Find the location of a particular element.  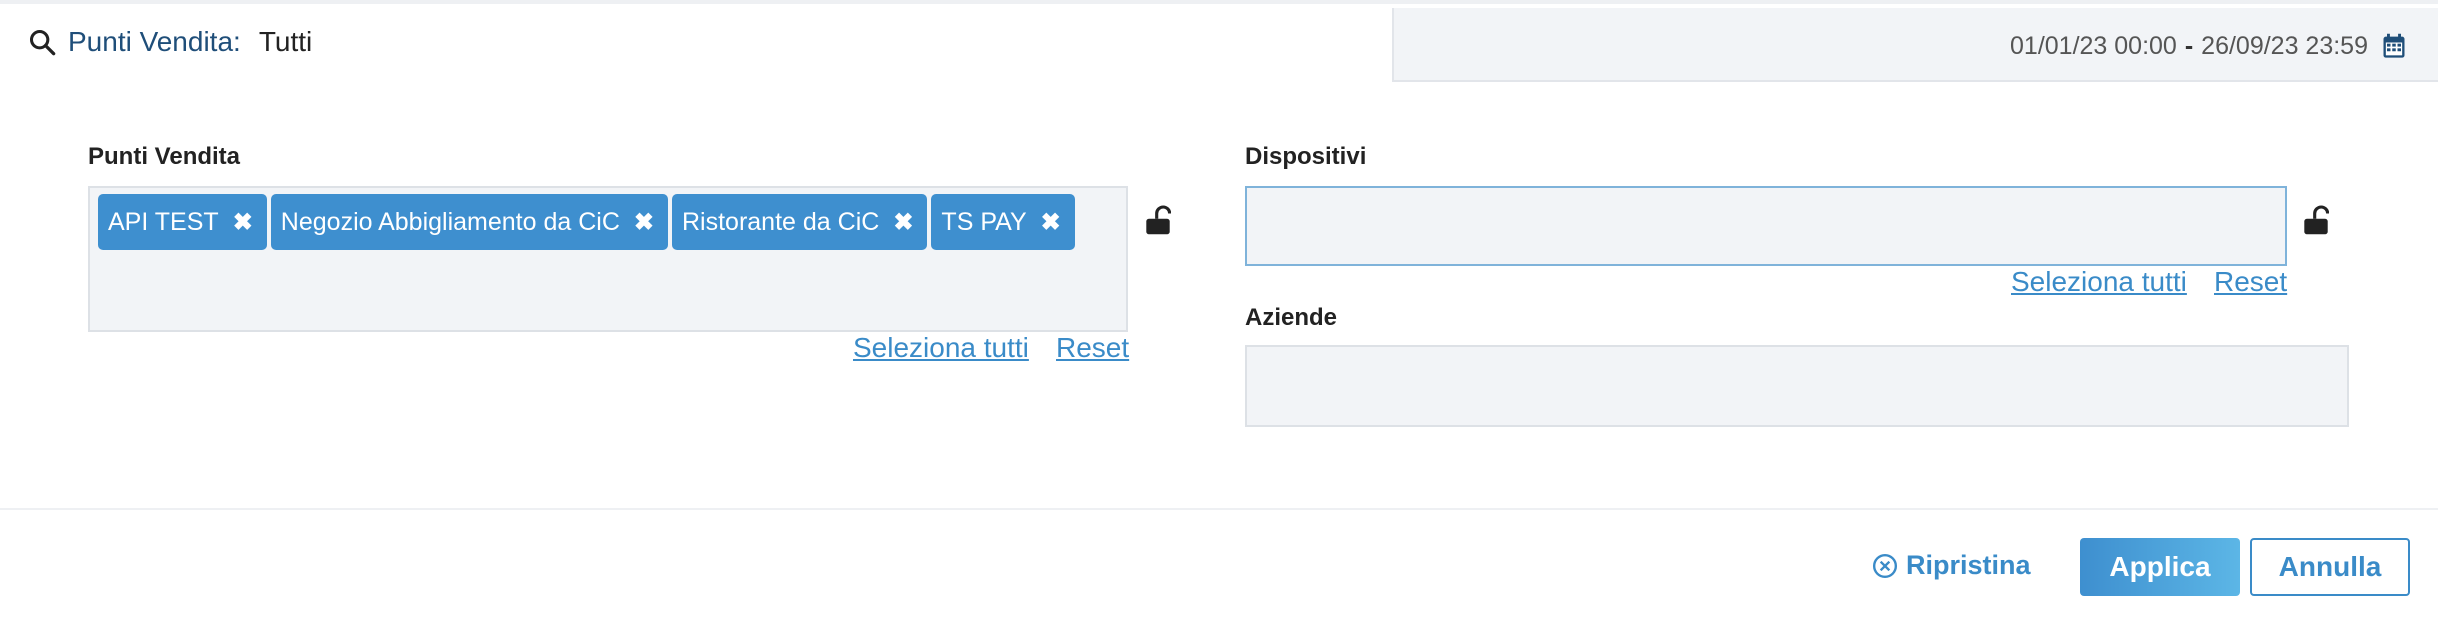

chip-label: Negozio Abbigliamento da CiC is located at coordinates (450, 221).